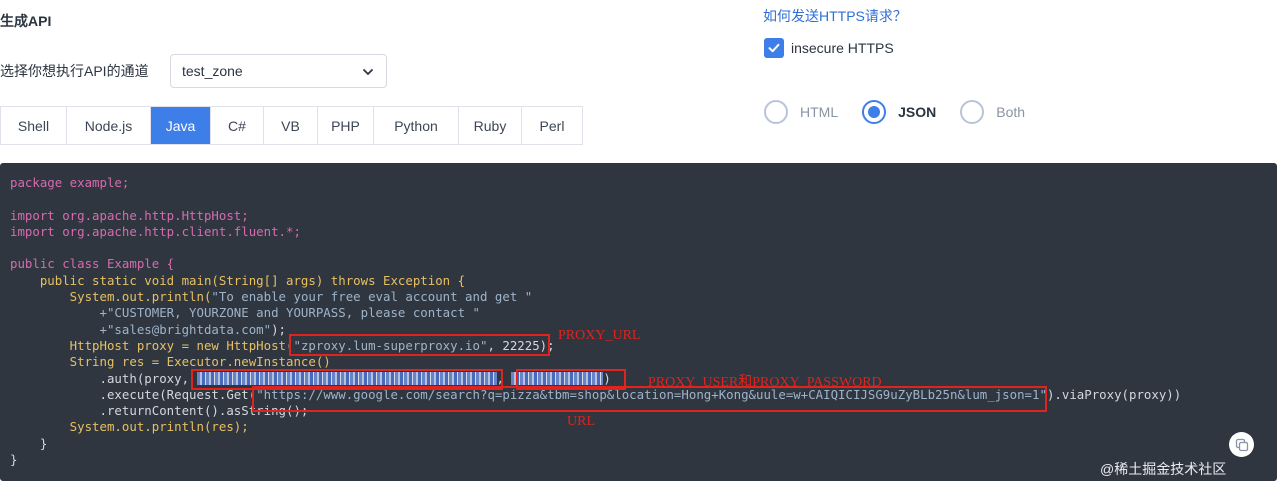 This screenshot has height=497, width=1280. Describe the element at coordinates (26, 21) in the screenshot. I see `page-title: 生成API` at that location.